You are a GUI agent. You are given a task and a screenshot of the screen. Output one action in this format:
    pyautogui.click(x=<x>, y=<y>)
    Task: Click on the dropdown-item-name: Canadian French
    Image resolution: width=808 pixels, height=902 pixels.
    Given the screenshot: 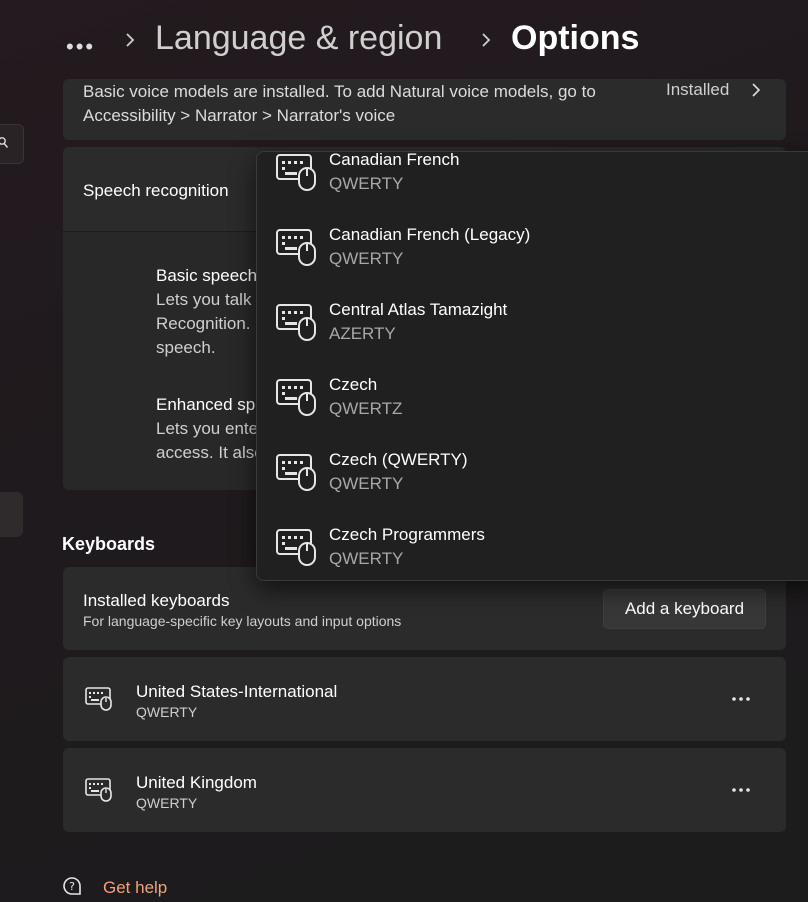 What is the action you would take?
    pyautogui.click(x=394, y=160)
    